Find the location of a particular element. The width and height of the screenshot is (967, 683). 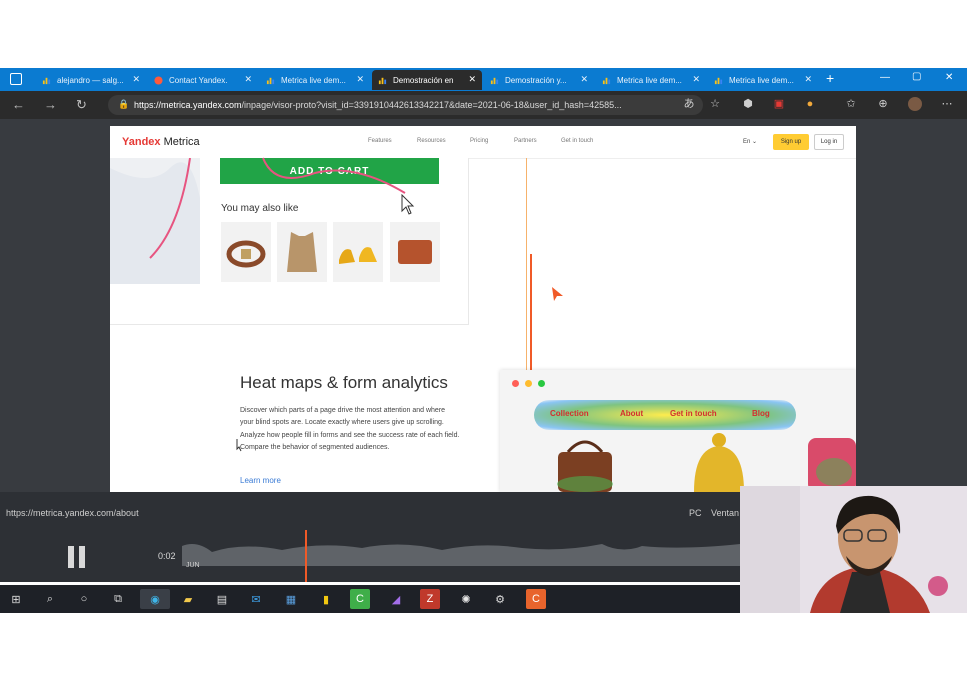

timeline-month-label: JUN is located at coordinates (193, 565).